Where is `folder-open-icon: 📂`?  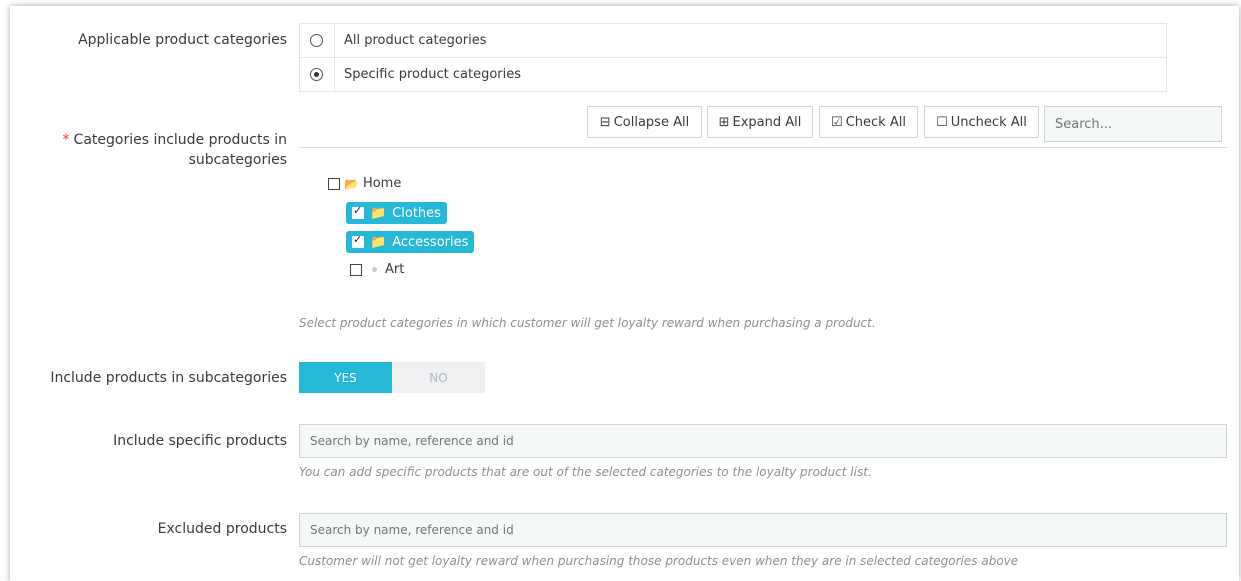
folder-open-icon: 📂 is located at coordinates (351, 183).